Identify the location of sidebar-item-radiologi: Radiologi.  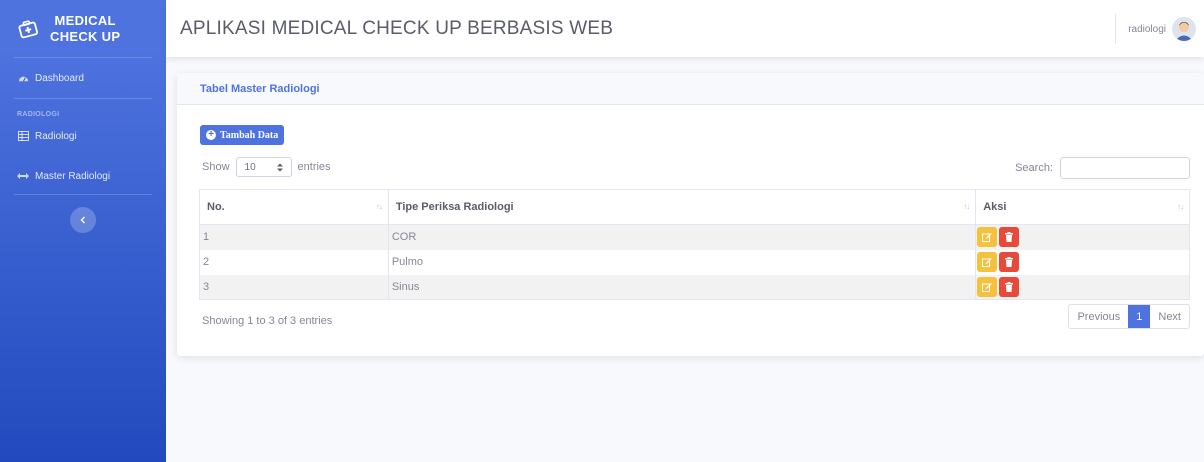
(83, 136).